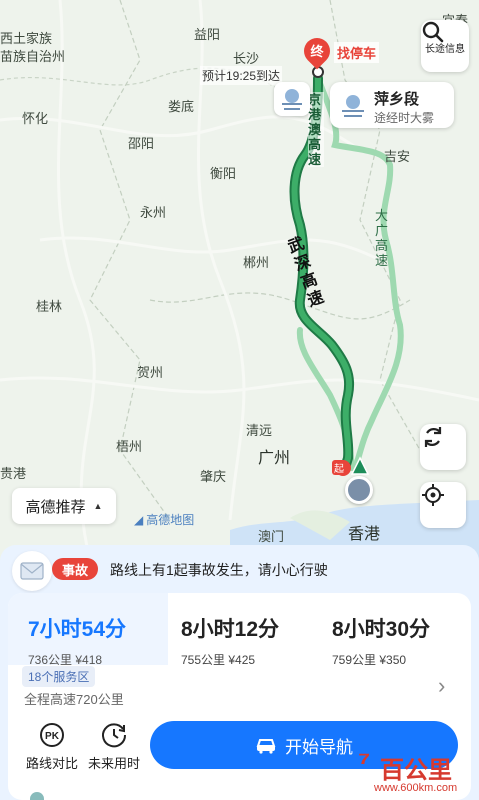 This screenshot has height=800, width=479. I want to click on weather-title: 萍乡段, so click(397, 99).